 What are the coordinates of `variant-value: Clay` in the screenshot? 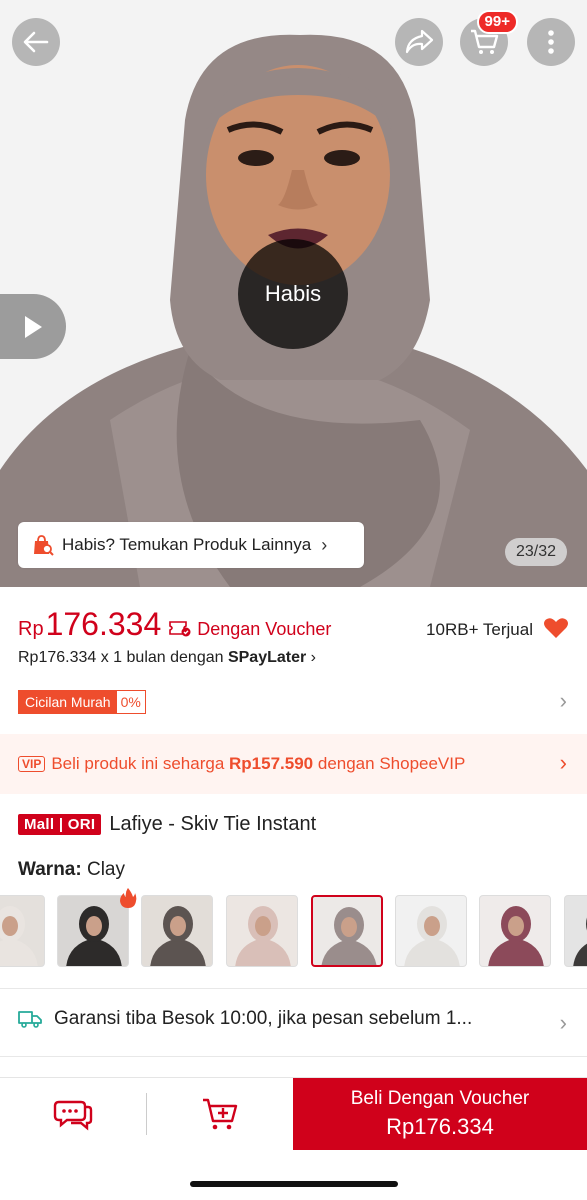 It's located at (105, 869).